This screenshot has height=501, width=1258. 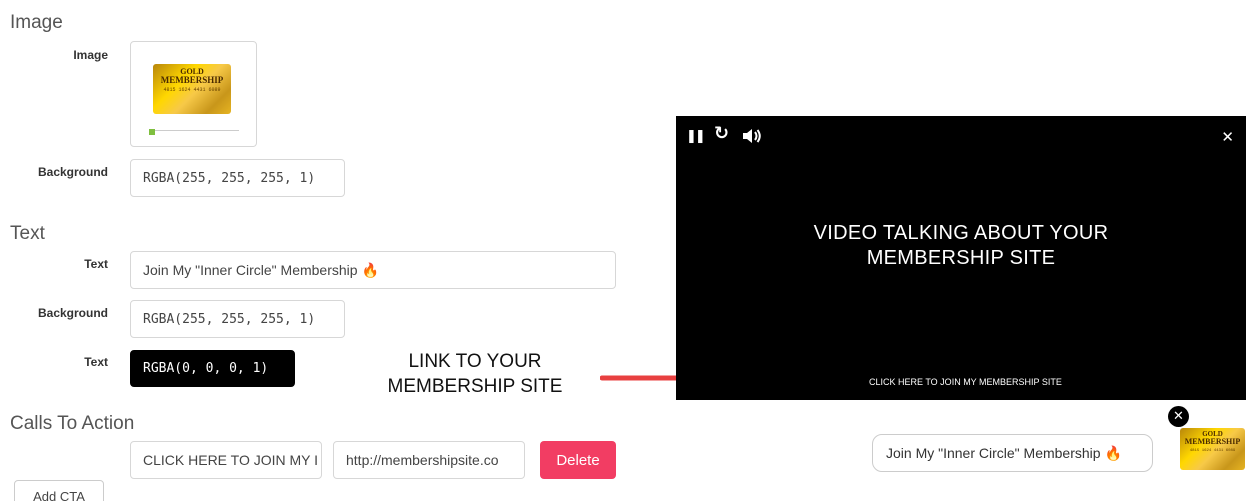 I want to click on close-icon: ✕, so click(x=1227, y=137).